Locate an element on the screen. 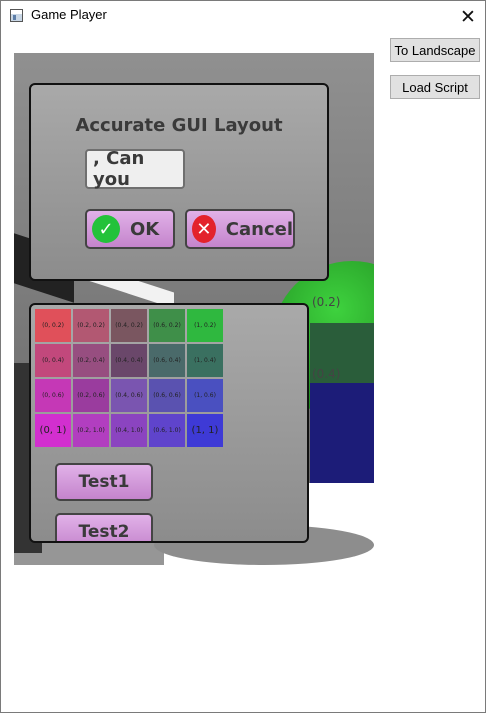 The height and width of the screenshot is (713, 486). grid-cell: (1, 1) is located at coordinates (205, 430).